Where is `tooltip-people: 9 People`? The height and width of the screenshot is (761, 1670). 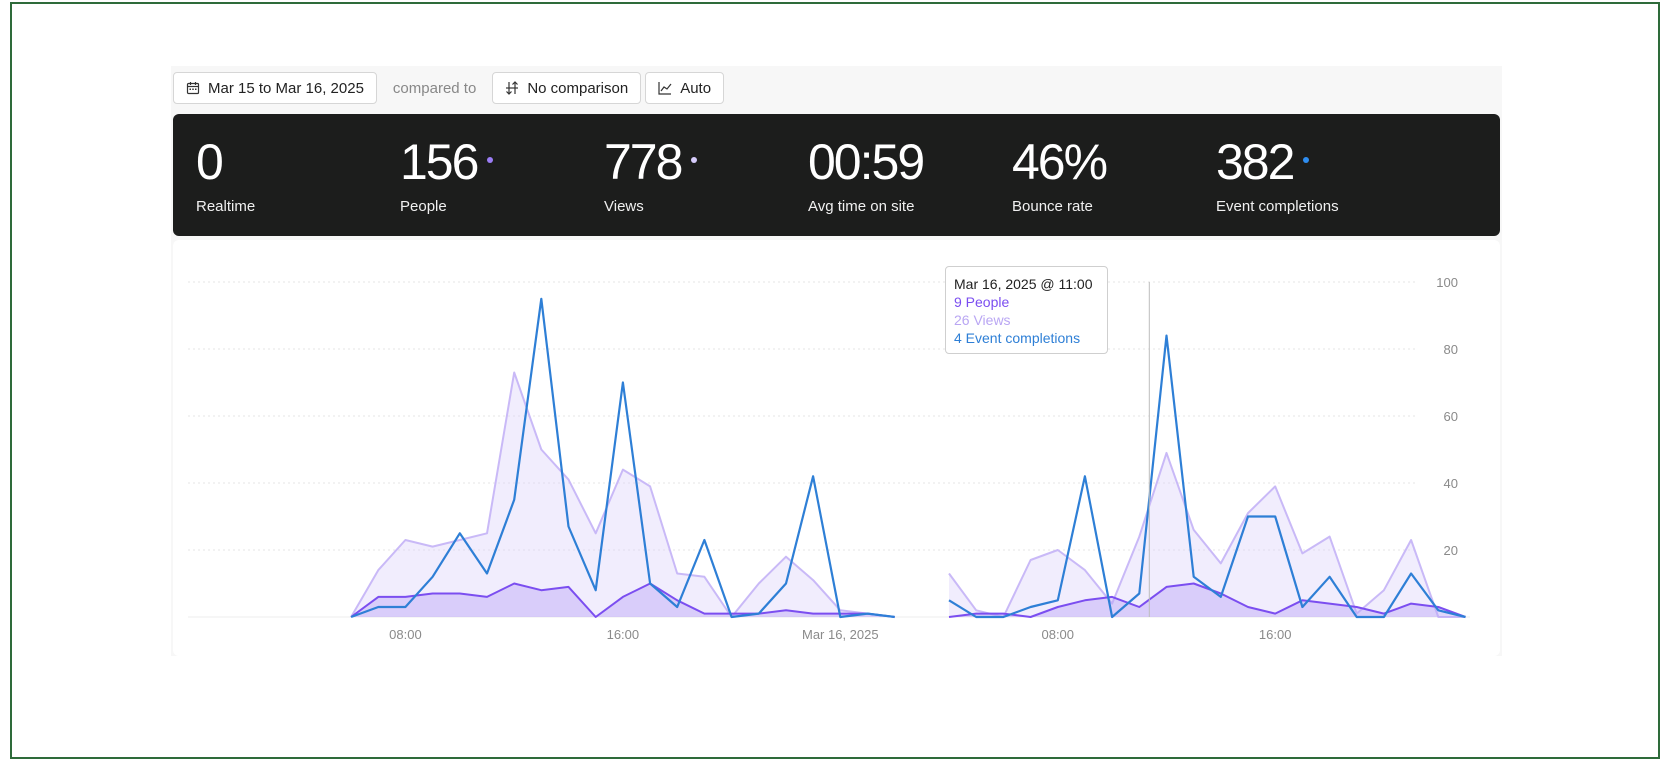 tooltip-people: 9 People is located at coordinates (982, 302).